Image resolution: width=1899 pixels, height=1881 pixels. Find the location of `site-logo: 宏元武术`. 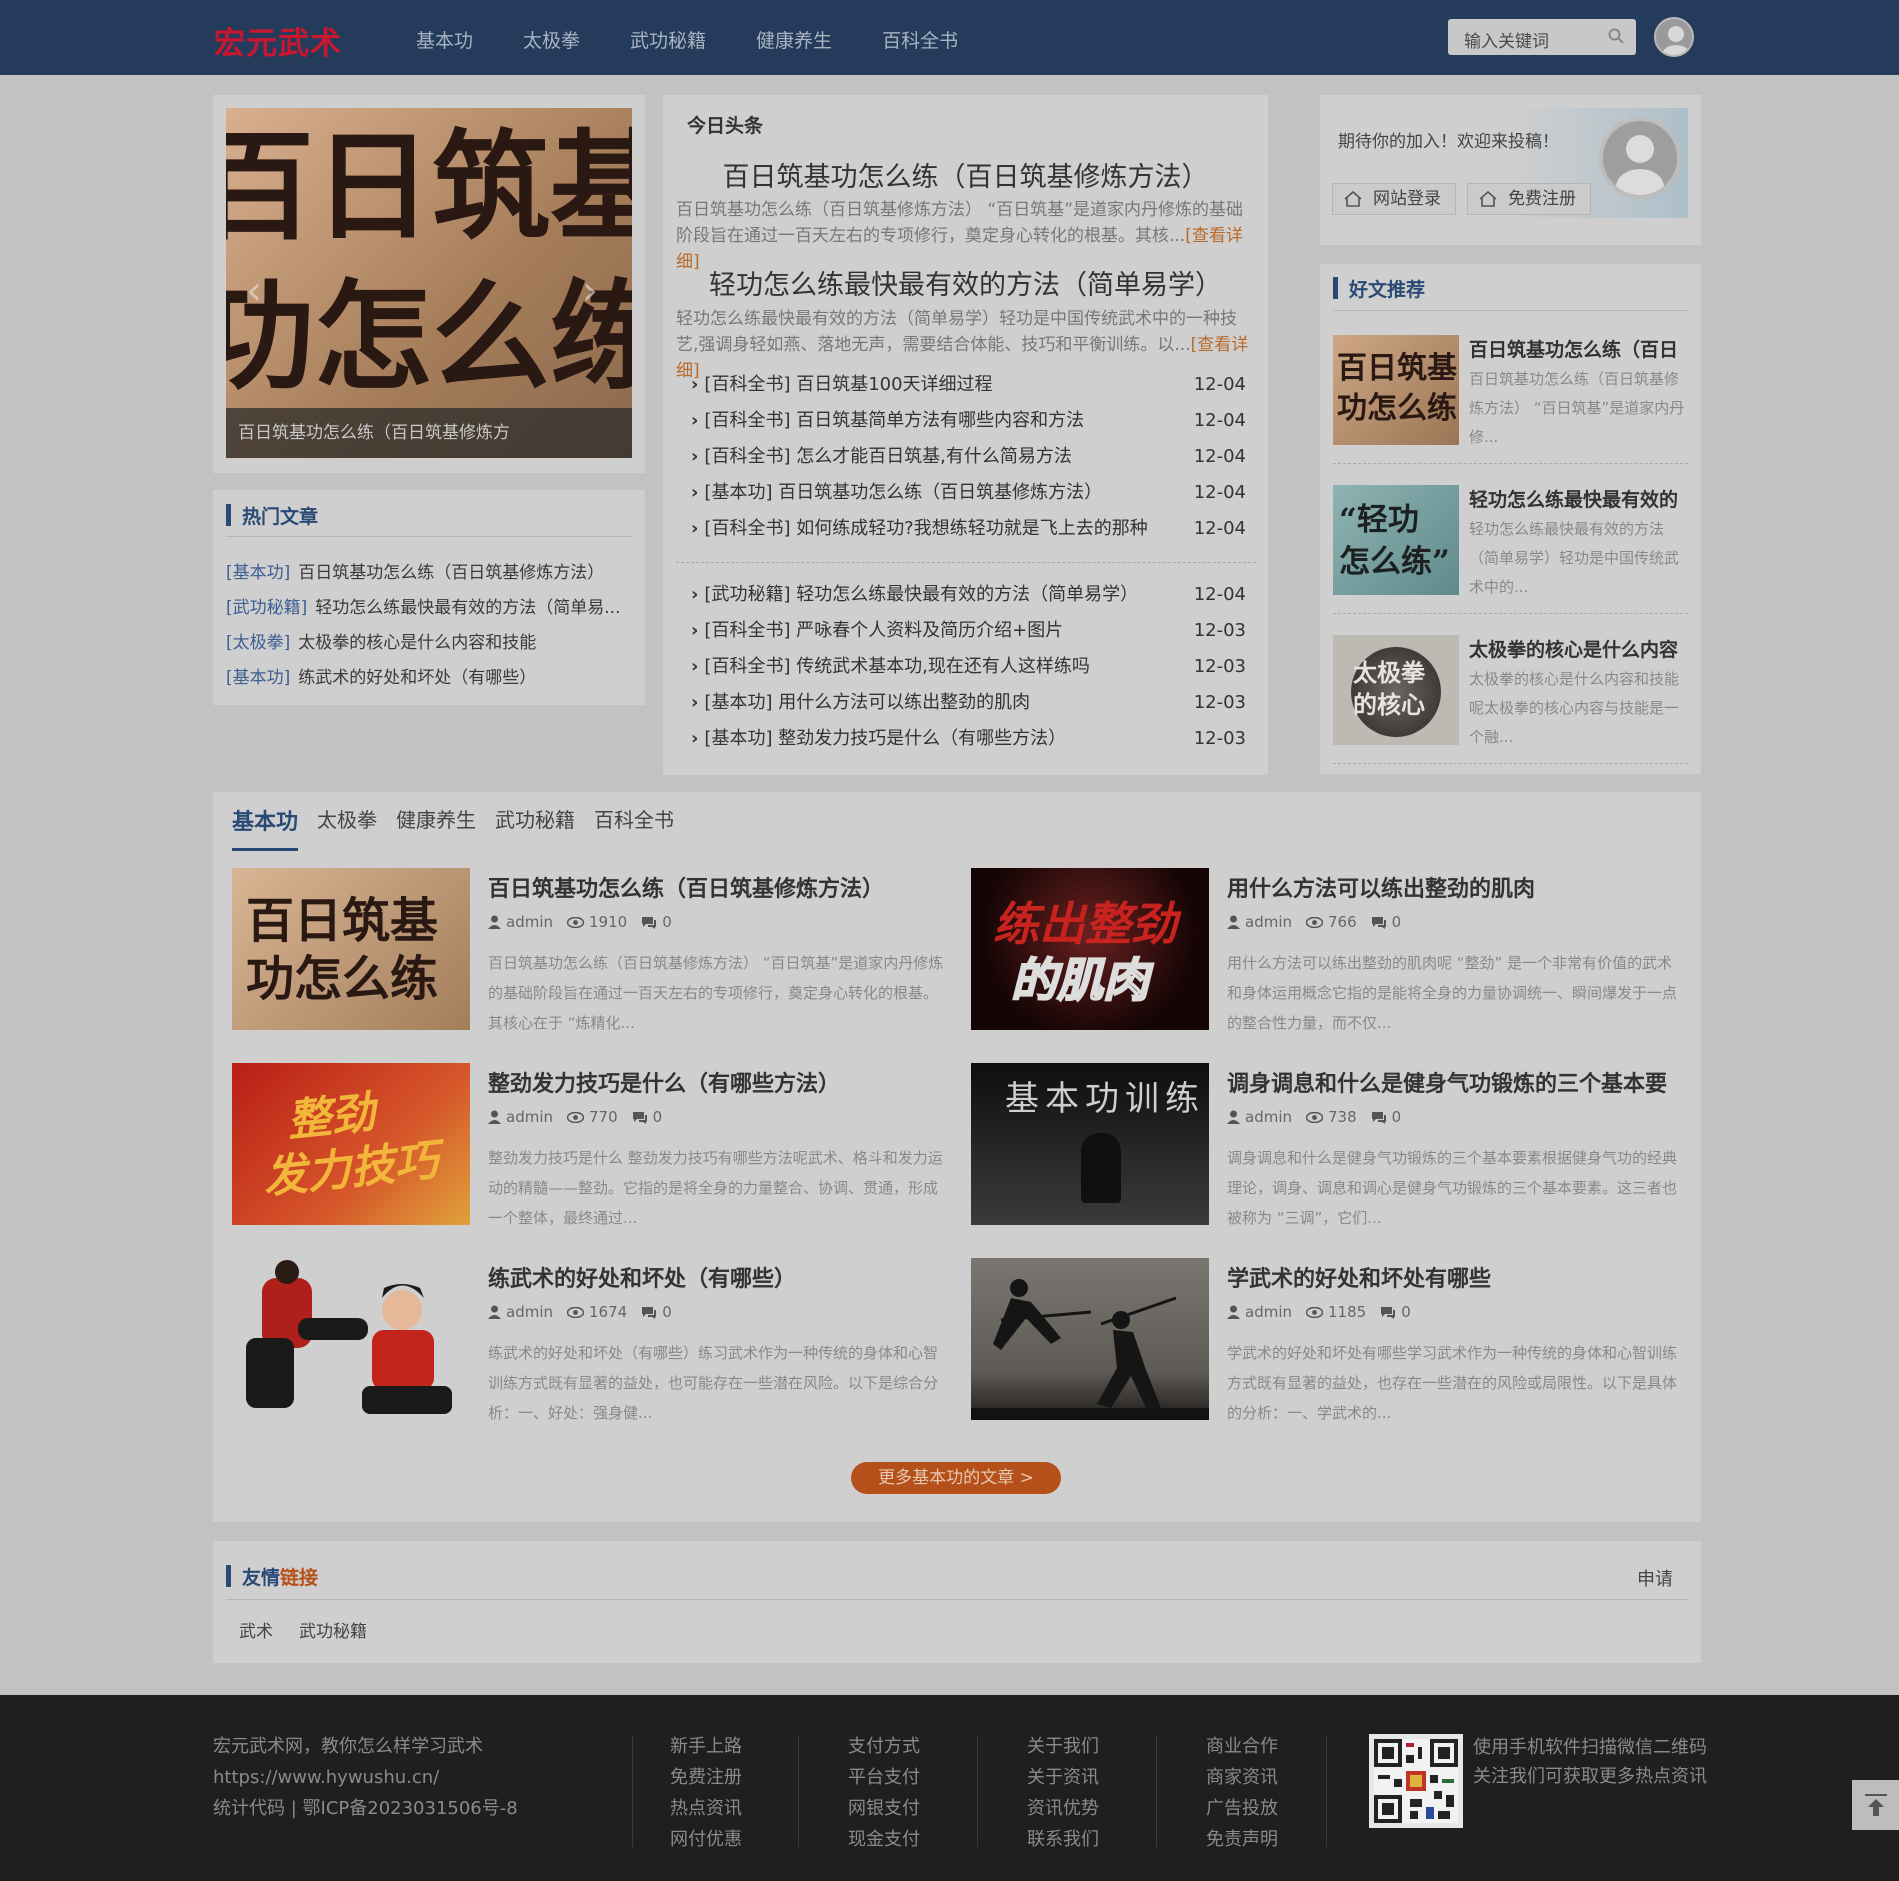

site-logo: 宏元武术 is located at coordinates (278, 40).